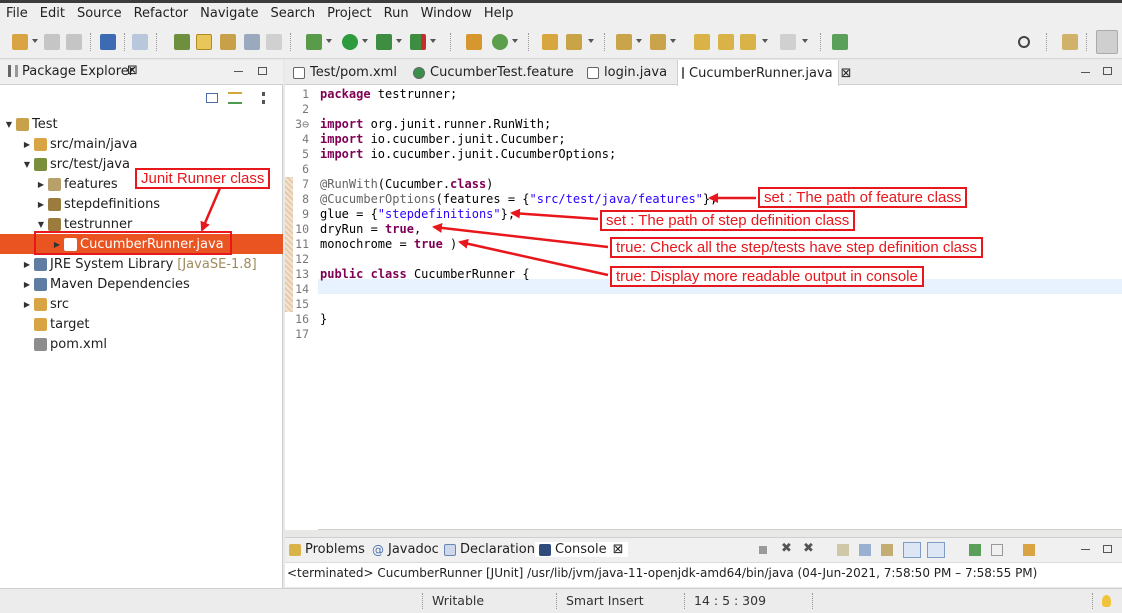 The width and height of the screenshot is (1122, 613). What do you see at coordinates (574, 42) in the screenshot?
I see `search-tasks-icon` at bounding box center [574, 42].